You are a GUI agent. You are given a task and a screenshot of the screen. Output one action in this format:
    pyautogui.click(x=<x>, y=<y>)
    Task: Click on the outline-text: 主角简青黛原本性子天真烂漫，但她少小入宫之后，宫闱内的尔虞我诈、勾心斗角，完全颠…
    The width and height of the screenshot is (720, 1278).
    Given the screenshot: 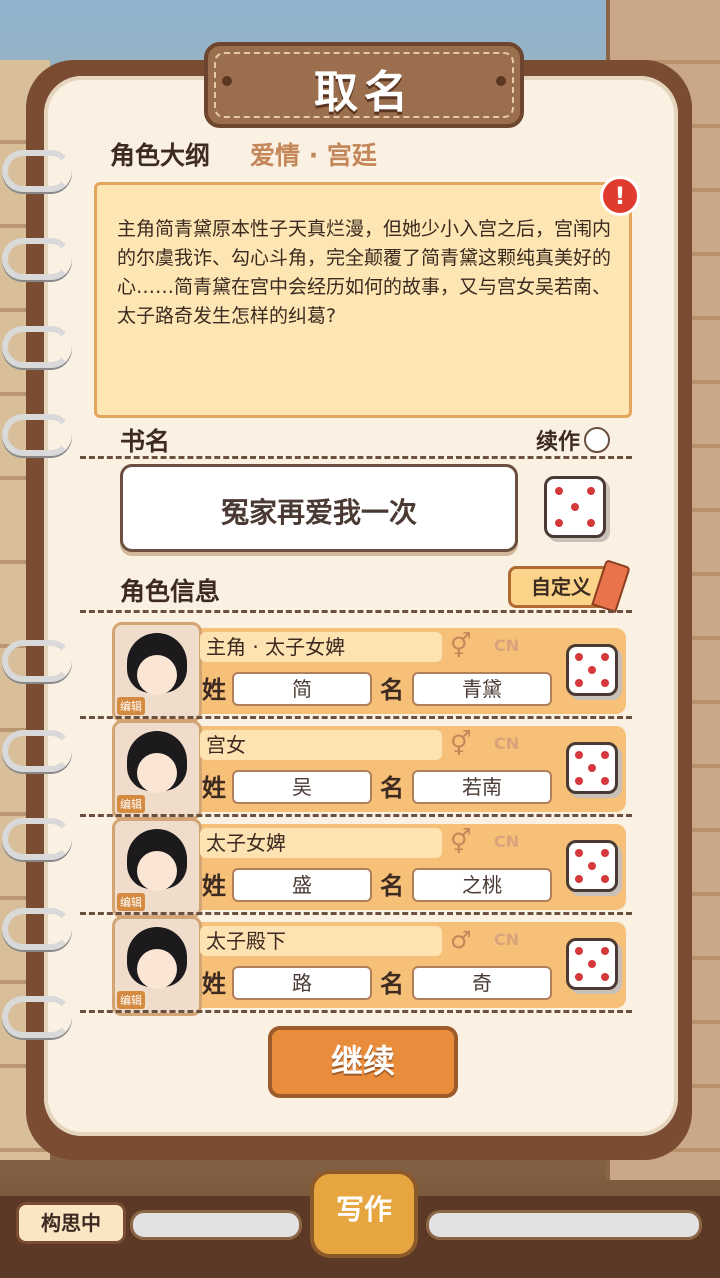 What is the action you would take?
    pyautogui.click(x=364, y=272)
    